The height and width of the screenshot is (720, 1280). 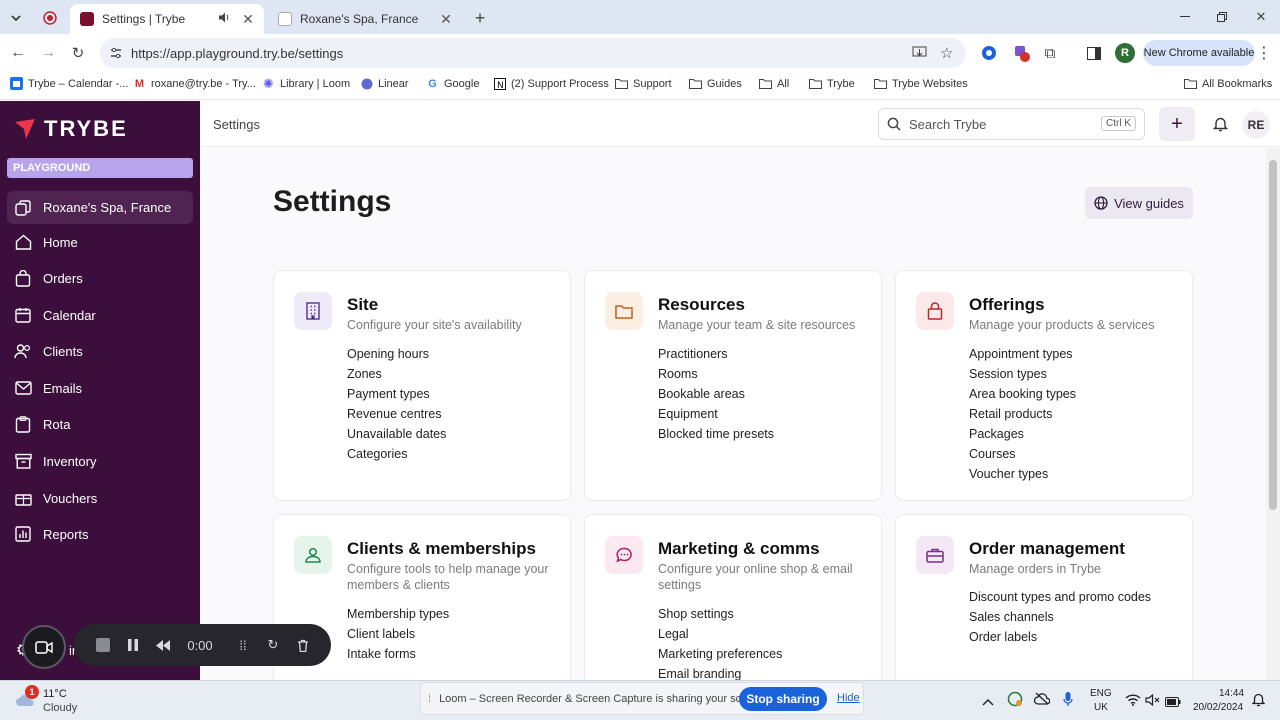 What do you see at coordinates (243, 645) in the screenshot?
I see `drag-grid-icon: ⁞⁞` at bounding box center [243, 645].